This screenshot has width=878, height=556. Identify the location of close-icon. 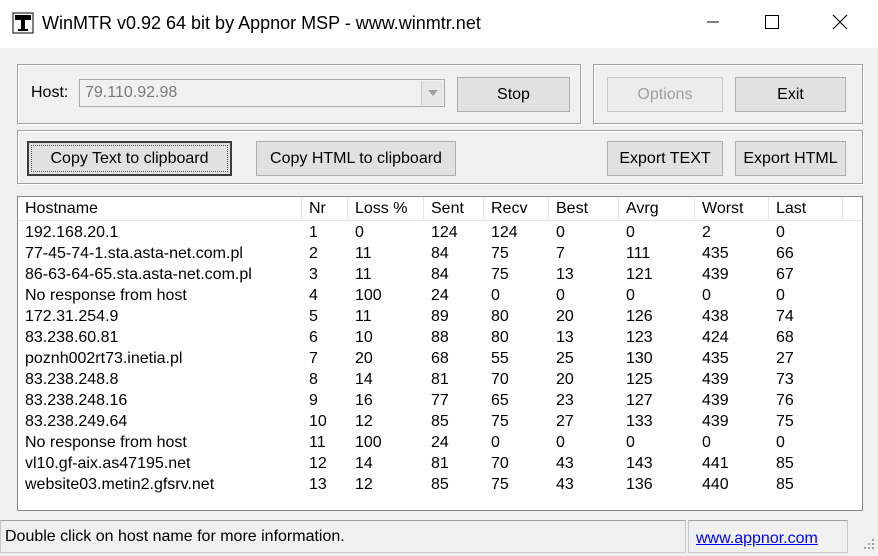
(840, 24).